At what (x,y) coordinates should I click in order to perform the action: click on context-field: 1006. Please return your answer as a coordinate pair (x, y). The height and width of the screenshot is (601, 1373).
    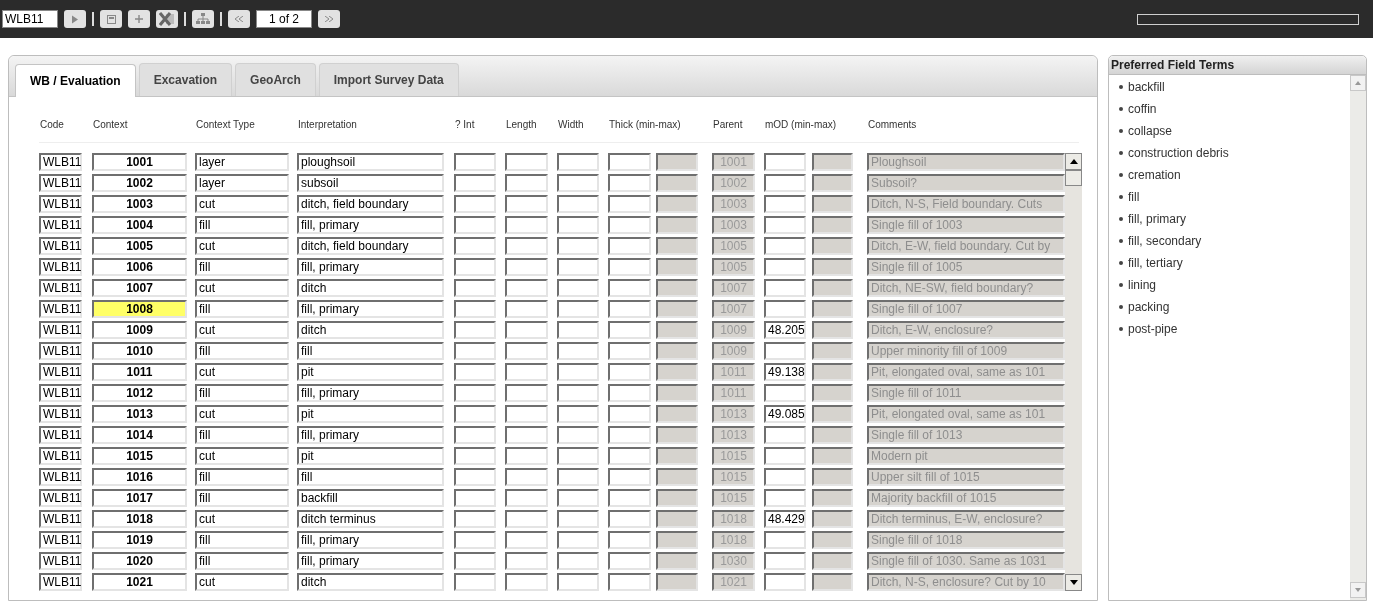
    Looking at the image, I should click on (139, 267).